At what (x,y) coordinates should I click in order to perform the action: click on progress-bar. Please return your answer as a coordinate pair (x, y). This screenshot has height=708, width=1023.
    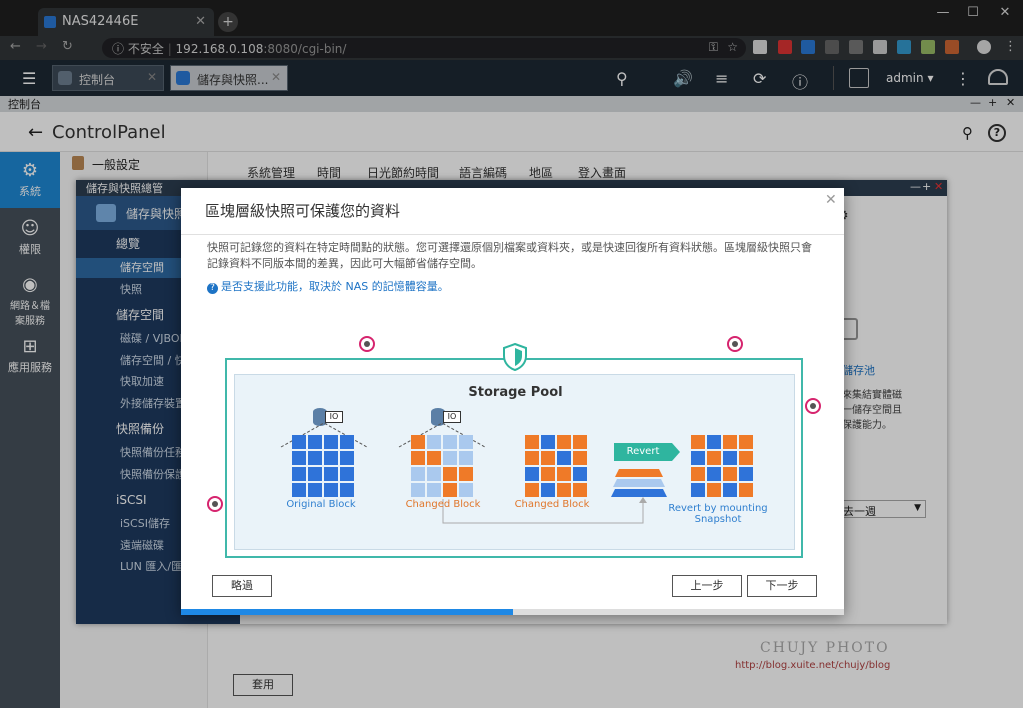
    Looking at the image, I should click on (512, 612).